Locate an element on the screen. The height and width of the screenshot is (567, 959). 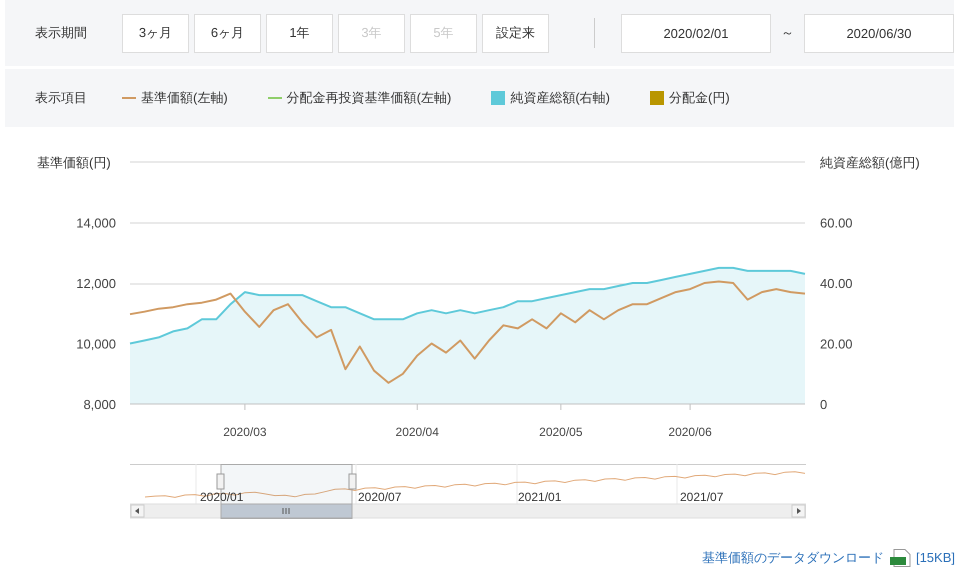
grip-icon is located at coordinates (286, 511).